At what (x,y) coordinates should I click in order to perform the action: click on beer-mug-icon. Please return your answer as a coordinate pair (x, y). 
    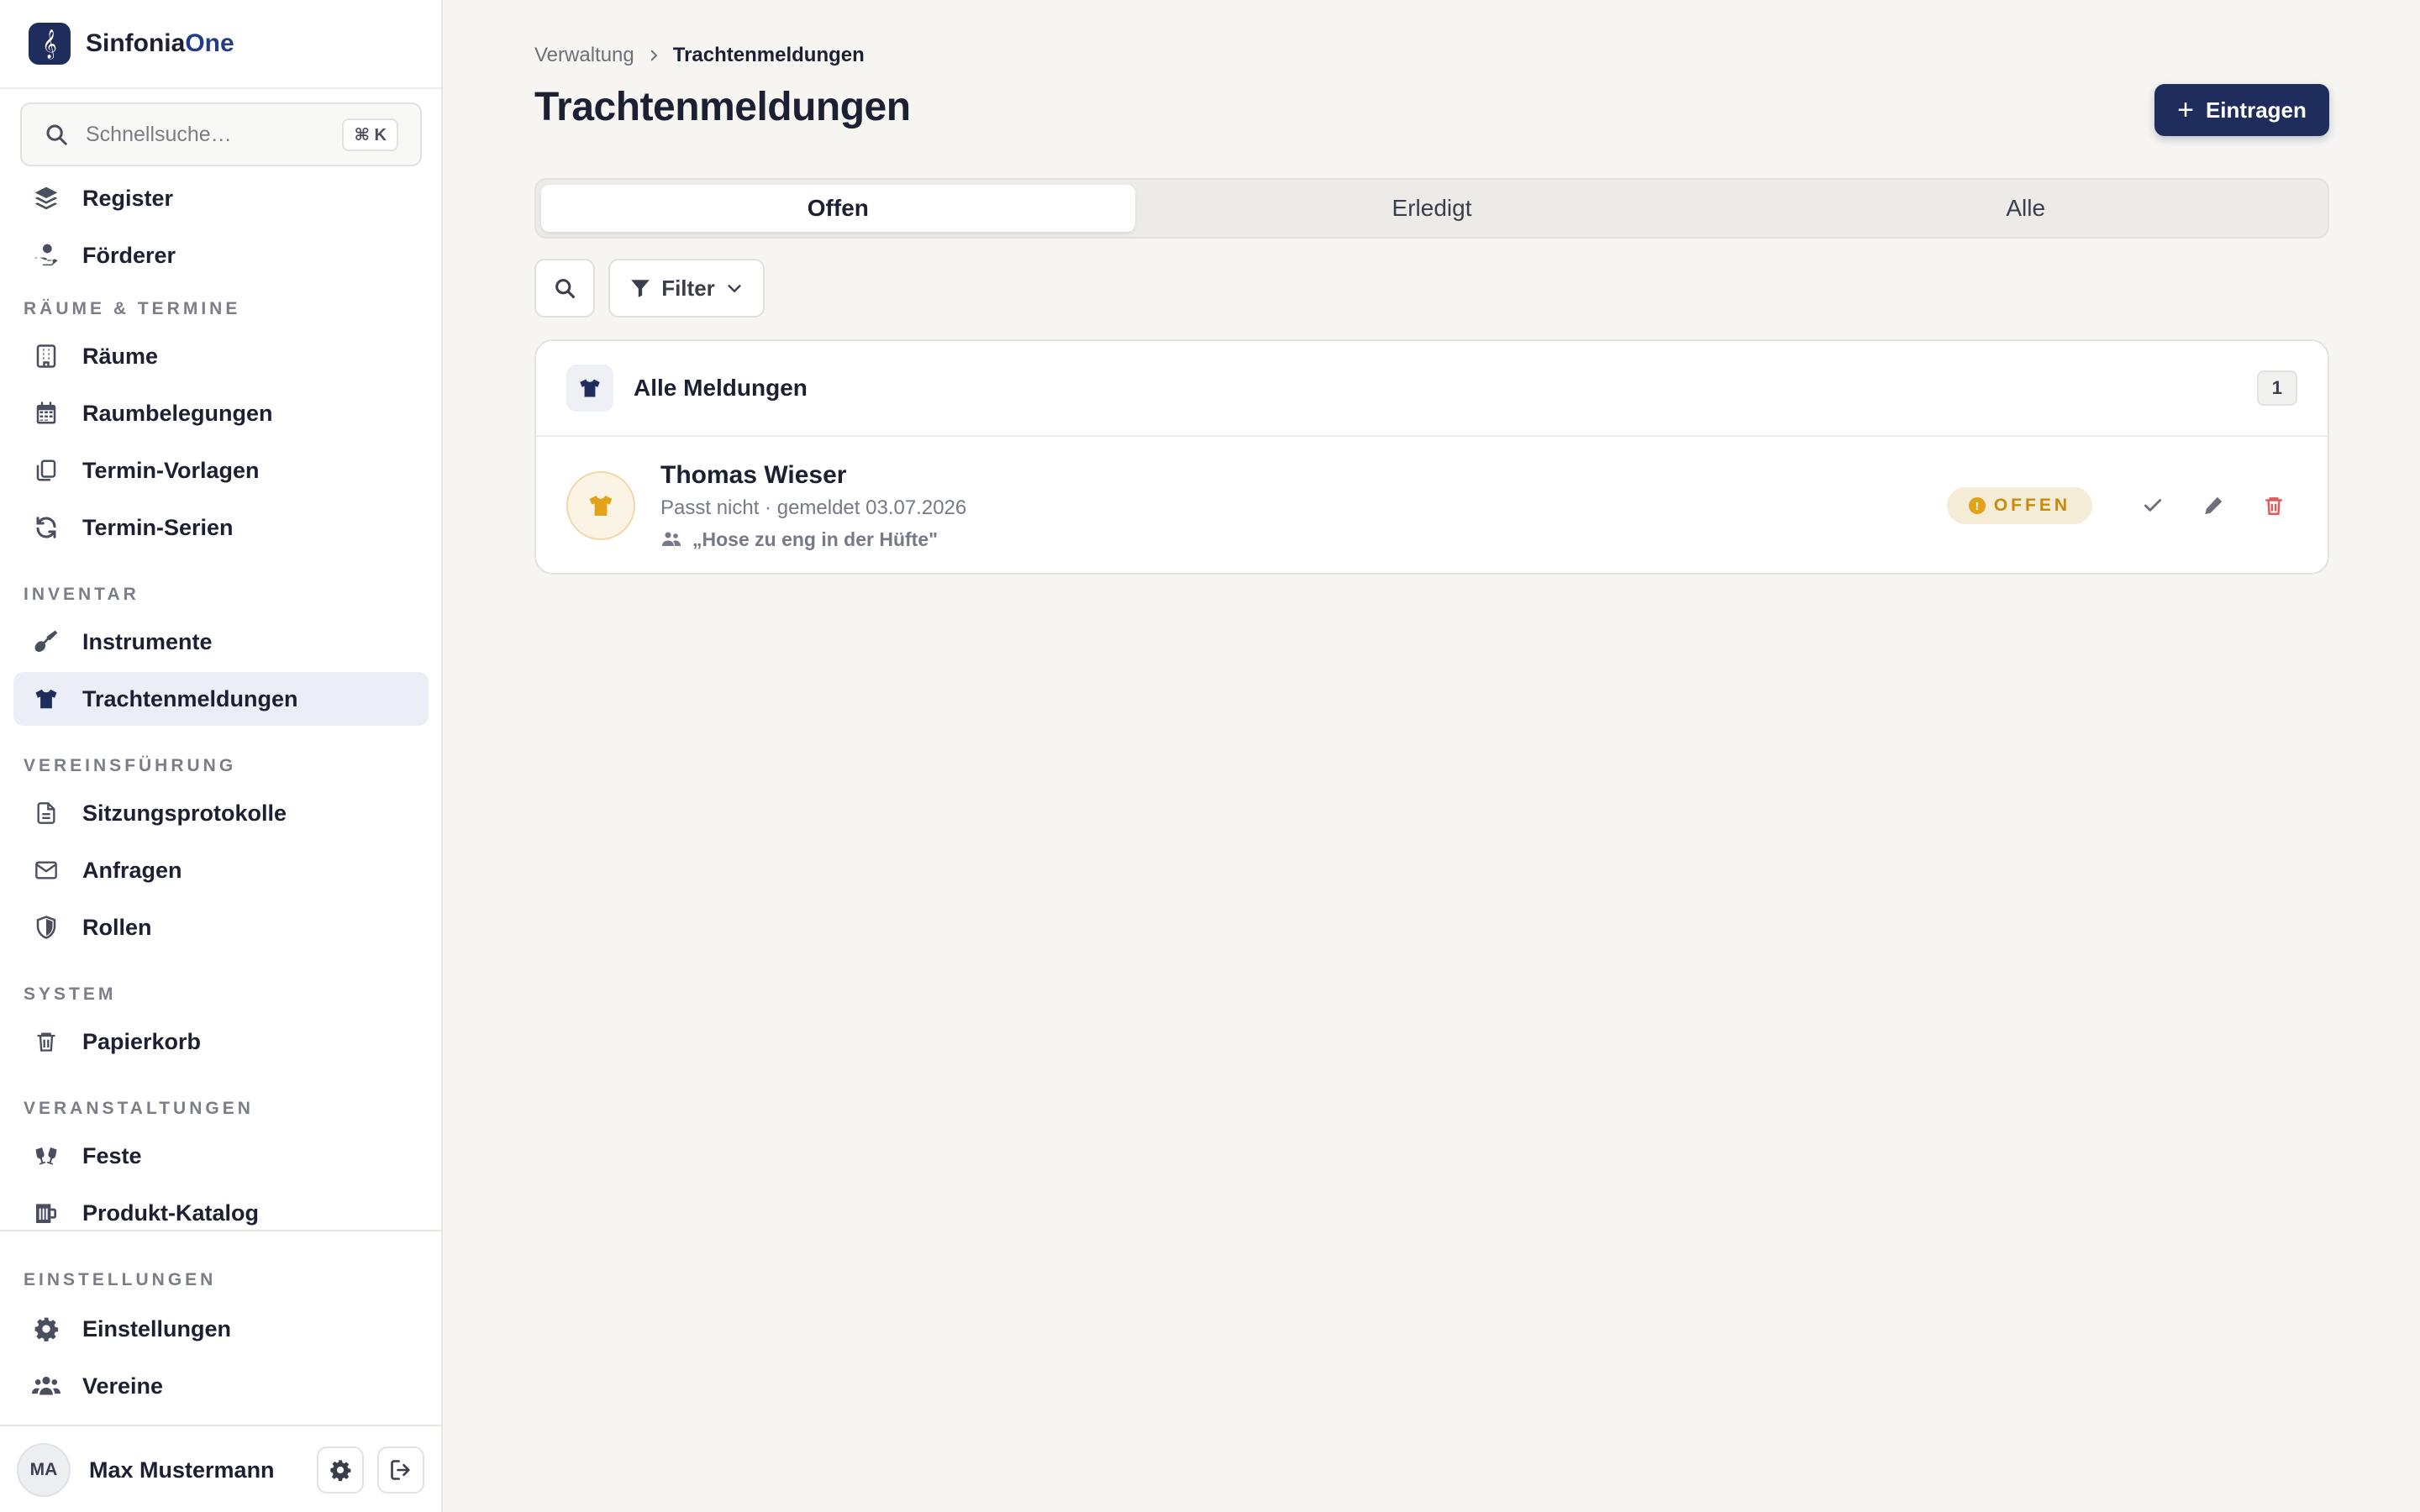
    Looking at the image, I should click on (46, 1213).